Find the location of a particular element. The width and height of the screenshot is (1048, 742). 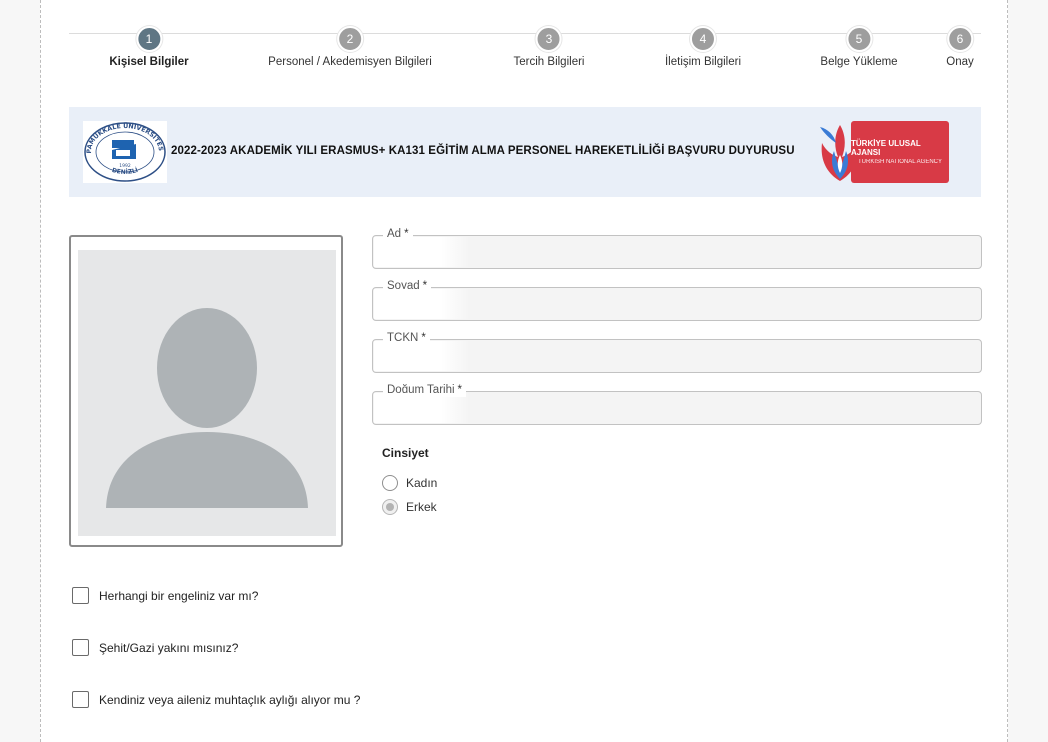

gender-option-male: Erkek is located at coordinates (409, 507).